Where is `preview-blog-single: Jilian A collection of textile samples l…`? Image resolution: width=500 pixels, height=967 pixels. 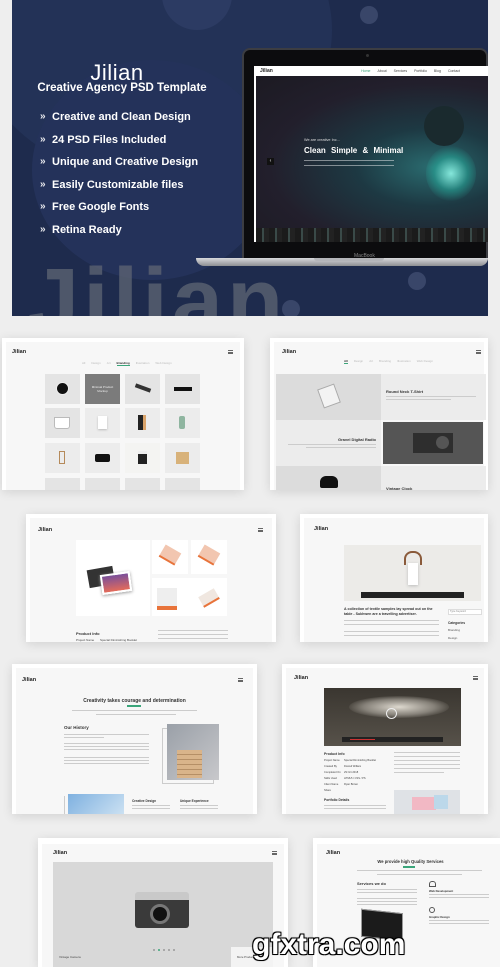 preview-blog-single: Jilian A collection of textile samples l… is located at coordinates (394, 578).